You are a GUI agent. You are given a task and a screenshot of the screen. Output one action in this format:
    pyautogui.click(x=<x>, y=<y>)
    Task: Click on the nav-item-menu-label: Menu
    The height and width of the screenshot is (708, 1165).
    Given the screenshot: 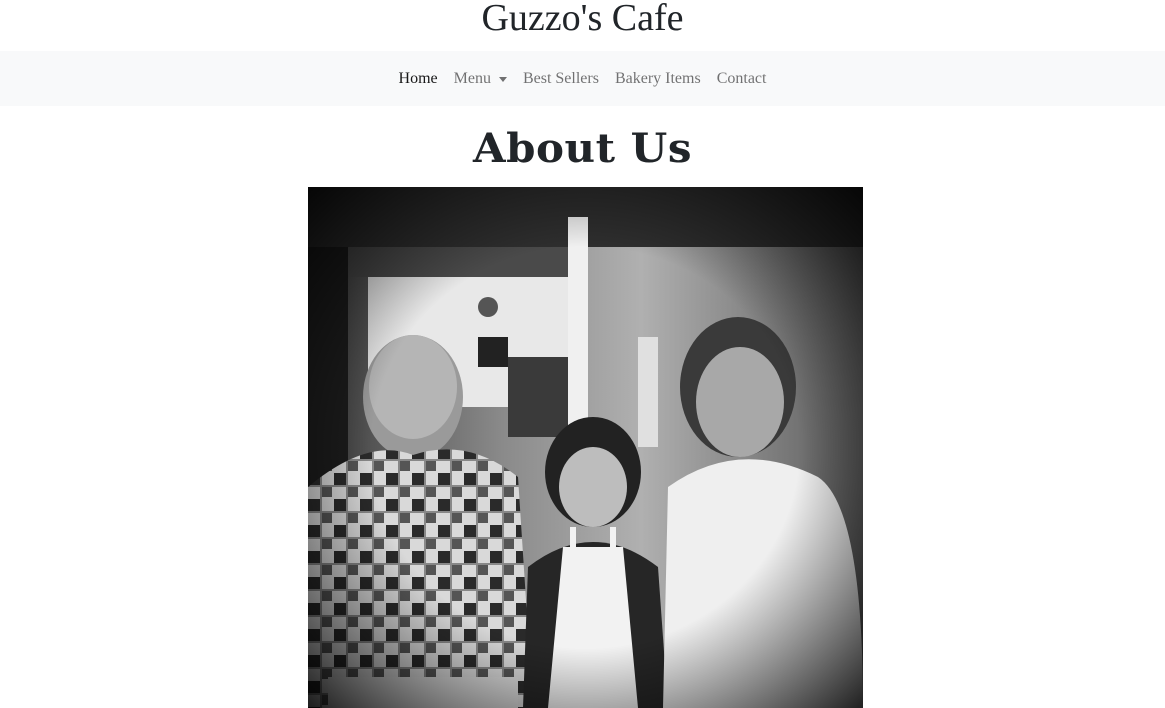 What is the action you would take?
    pyautogui.click(x=472, y=78)
    